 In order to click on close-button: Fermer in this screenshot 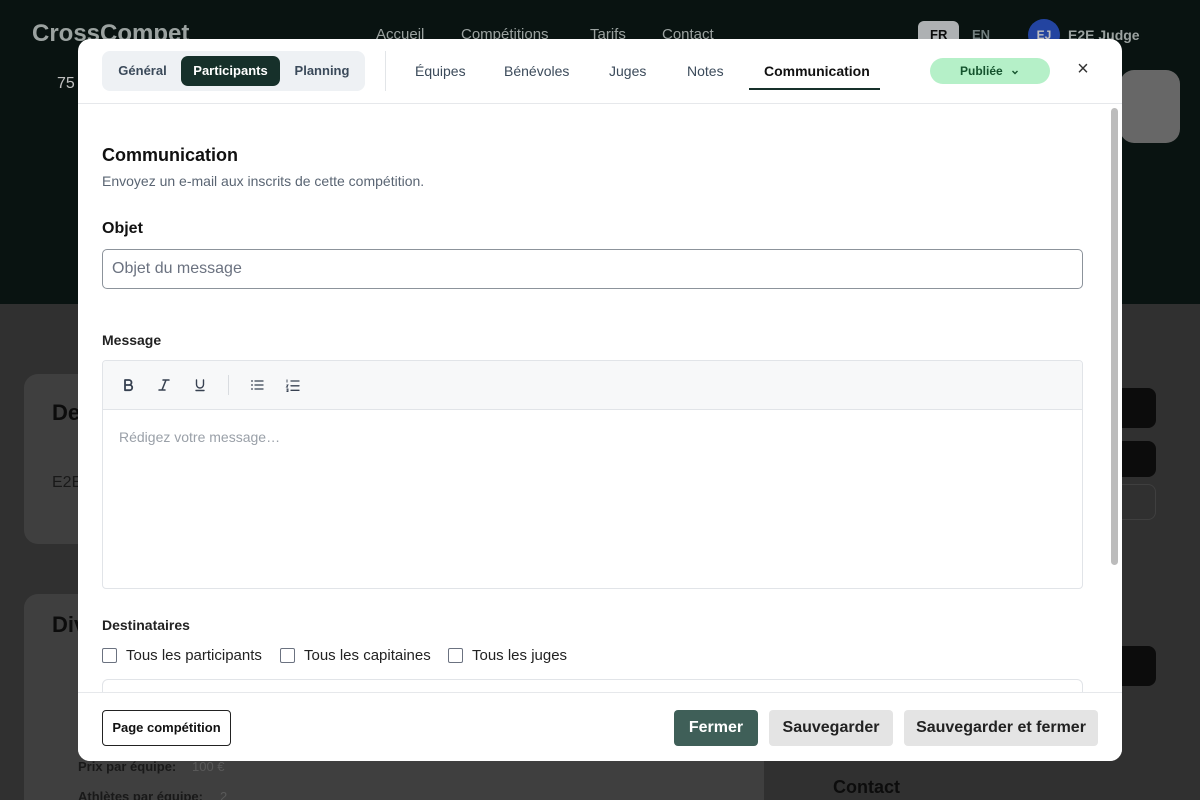, I will do `click(716, 728)`.